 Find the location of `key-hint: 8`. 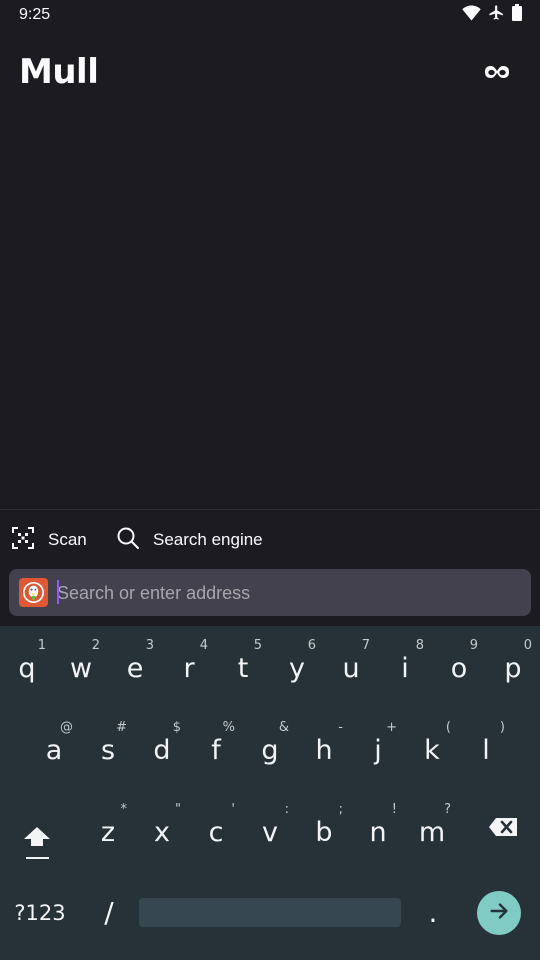

key-hint: 8 is located at coordinates (419, 645).